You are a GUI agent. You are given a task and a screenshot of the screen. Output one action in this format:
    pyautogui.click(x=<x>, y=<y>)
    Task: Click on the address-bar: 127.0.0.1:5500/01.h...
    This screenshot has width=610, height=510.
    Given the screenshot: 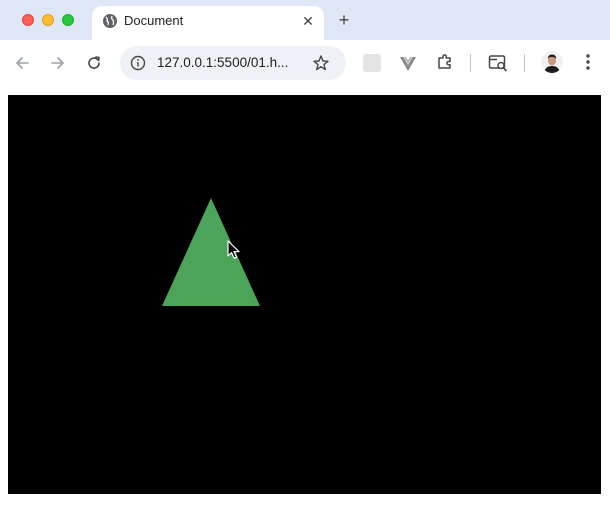 What is the action you would take?
    pyautogui.click(x=233, y=63)
    